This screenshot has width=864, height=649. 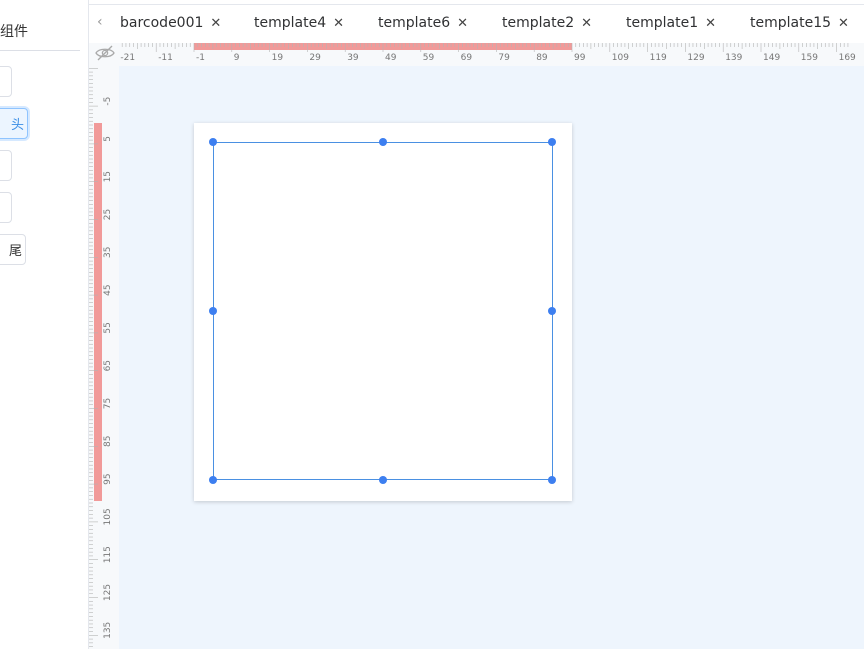 I want to click on ruler-label: 125, so click(x=108, y=592).